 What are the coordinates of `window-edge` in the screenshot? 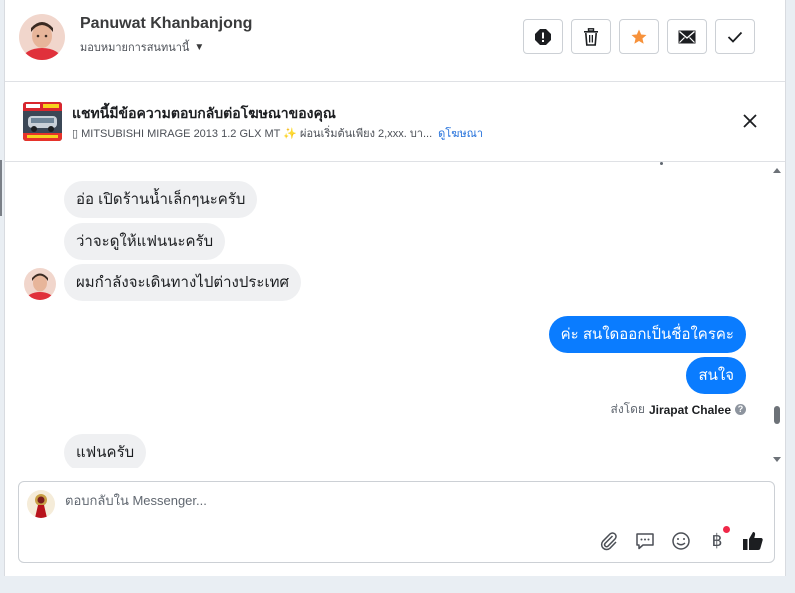 It's located at (1, 188).